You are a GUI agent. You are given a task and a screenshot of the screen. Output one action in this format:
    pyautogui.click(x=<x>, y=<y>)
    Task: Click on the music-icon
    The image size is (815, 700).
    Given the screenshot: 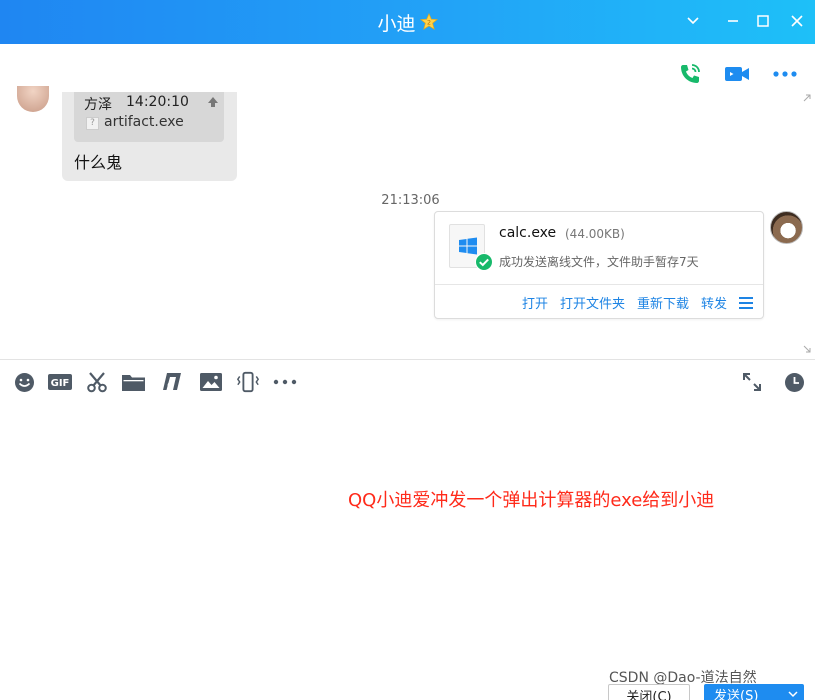 What is the action you would take?
    pyautogui.click(x=172, y=382)
    